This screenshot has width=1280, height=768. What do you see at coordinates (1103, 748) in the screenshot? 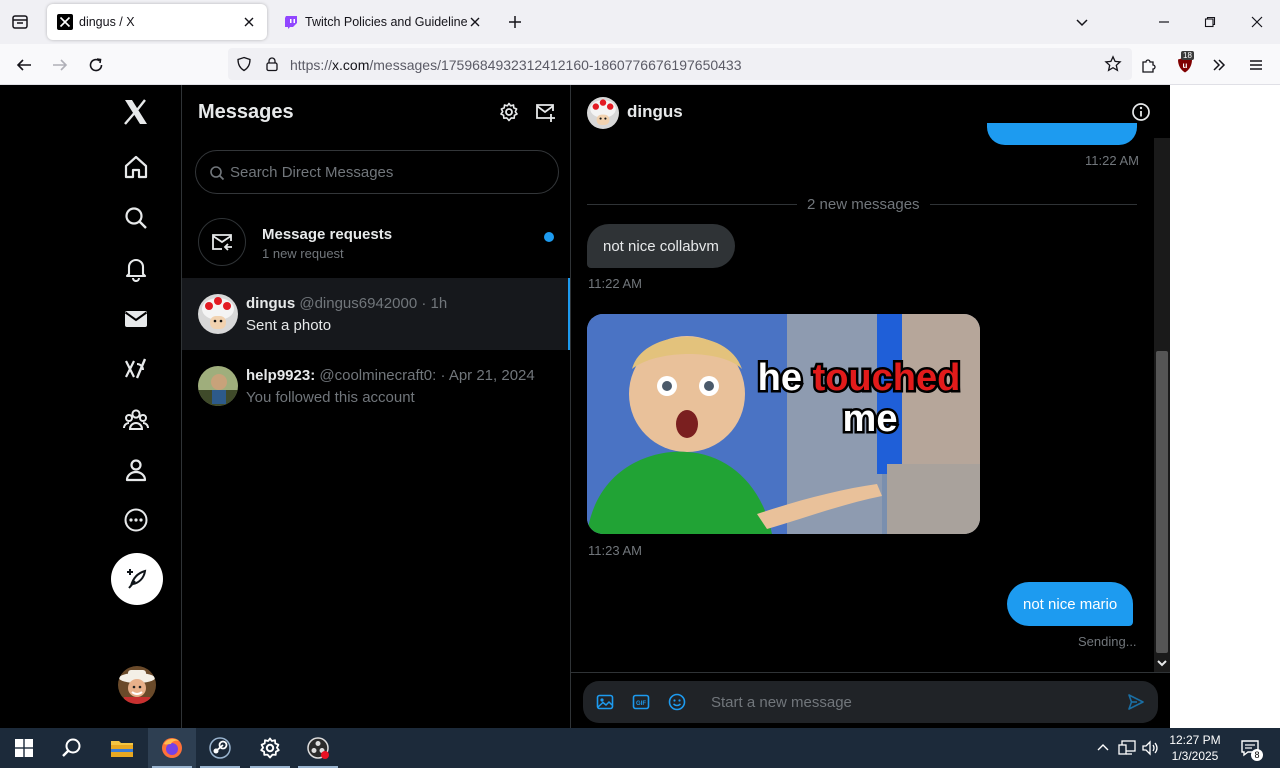
I see `show-hidden-icons-chevron-icon` at bounding box center [1103, 748].